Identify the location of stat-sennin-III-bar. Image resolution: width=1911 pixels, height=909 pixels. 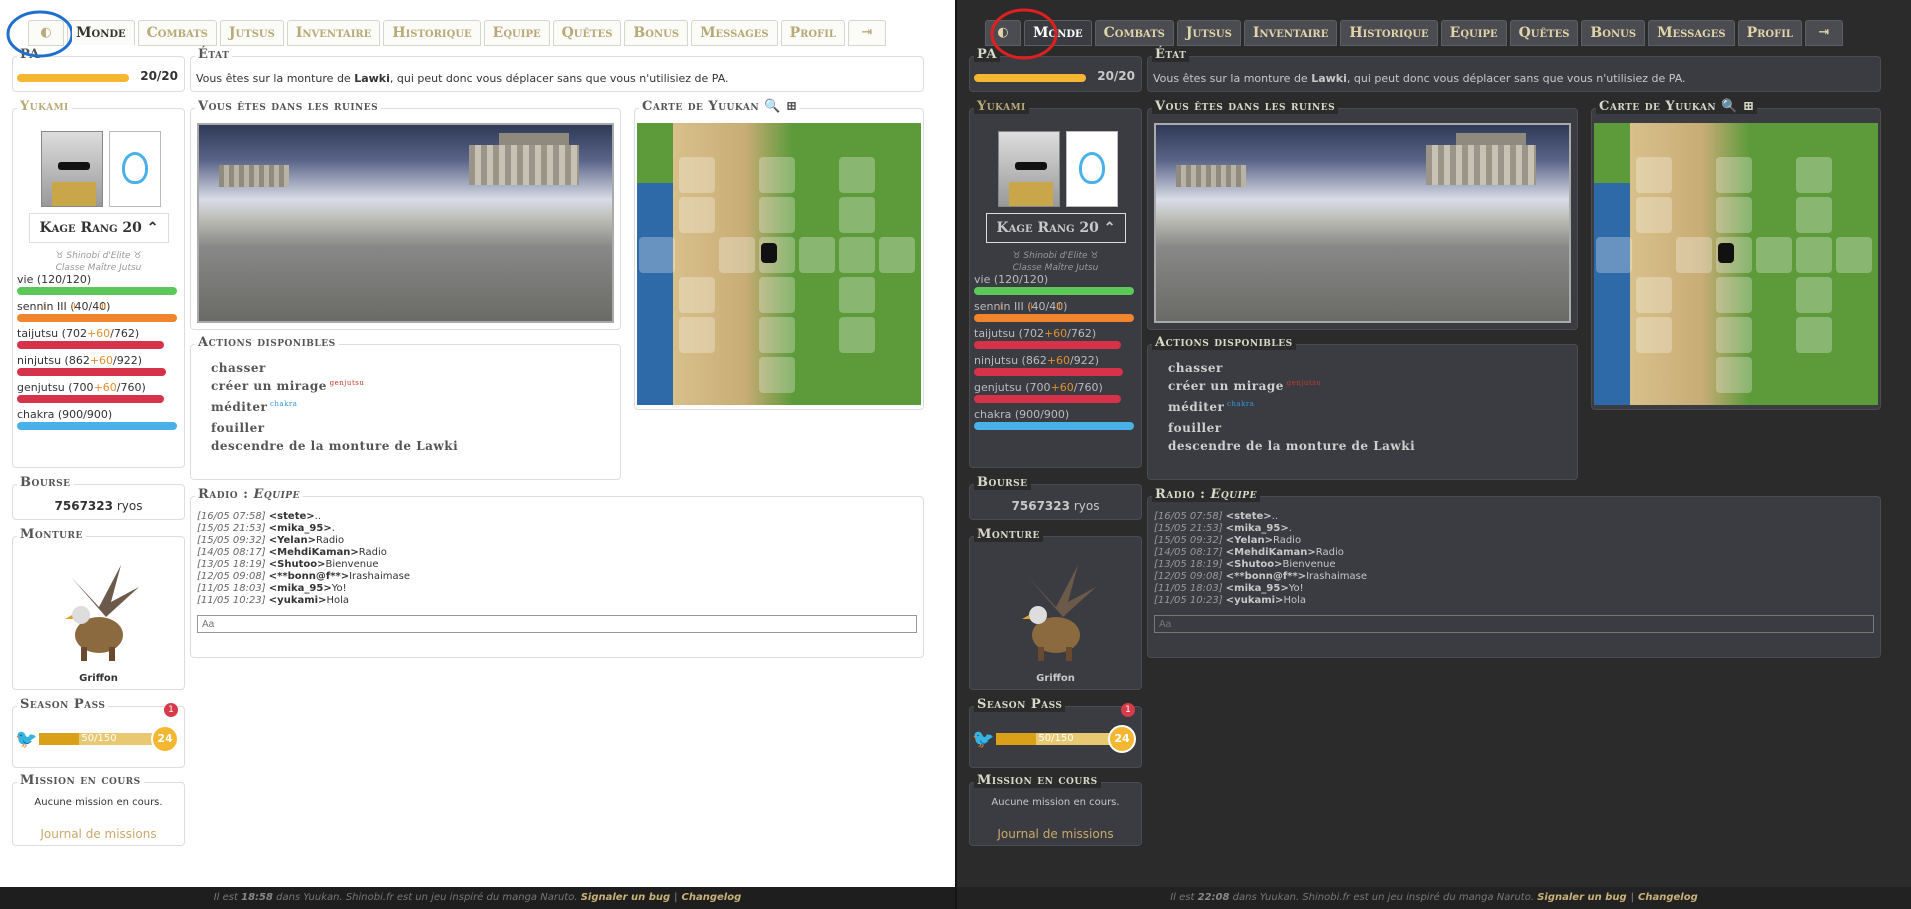
(97, 318).